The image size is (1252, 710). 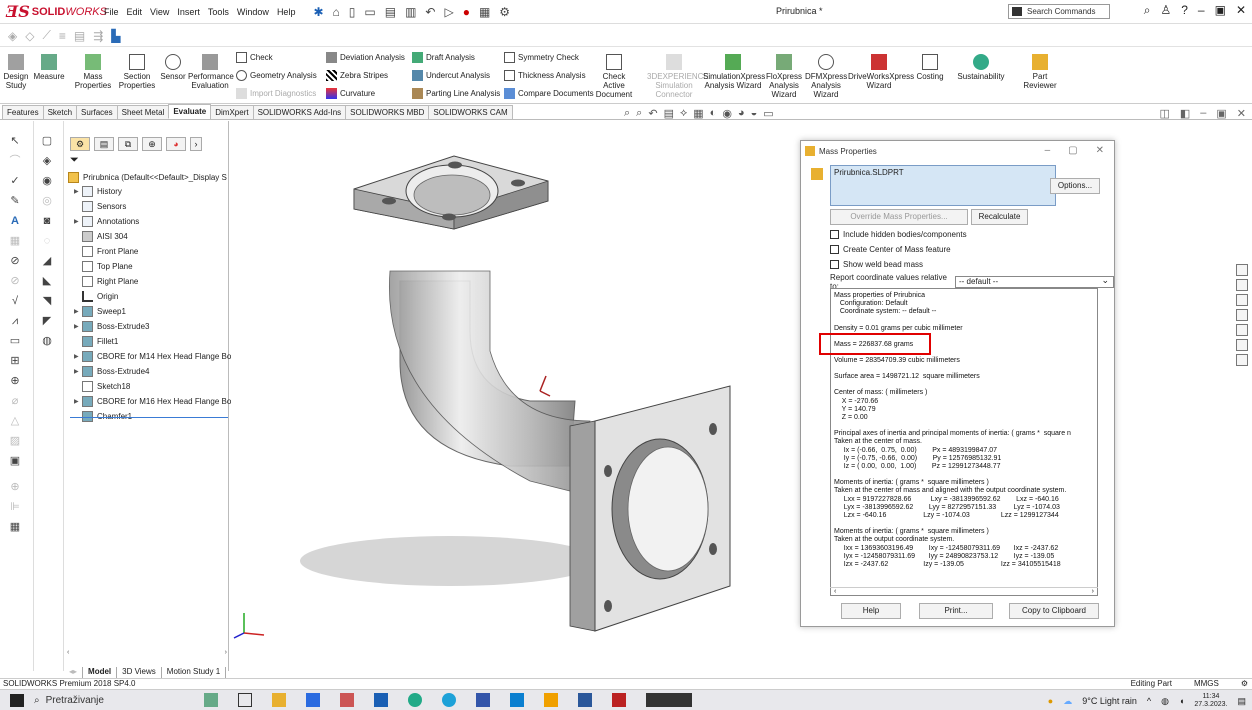 I want to click on new-icon: ▯, so click(x=352, y=12).